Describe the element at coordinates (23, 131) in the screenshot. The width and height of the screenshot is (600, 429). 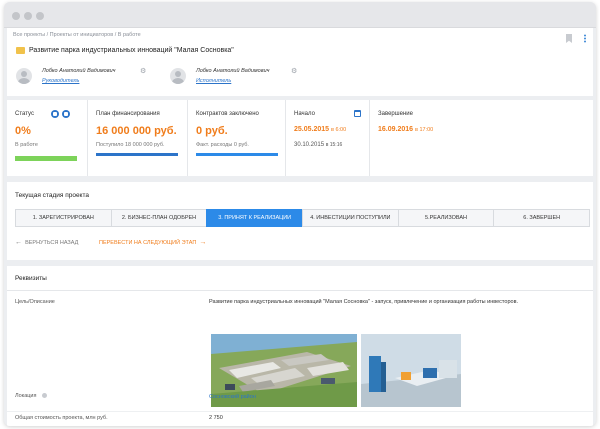
I see `stat-value: 0%` at that location.